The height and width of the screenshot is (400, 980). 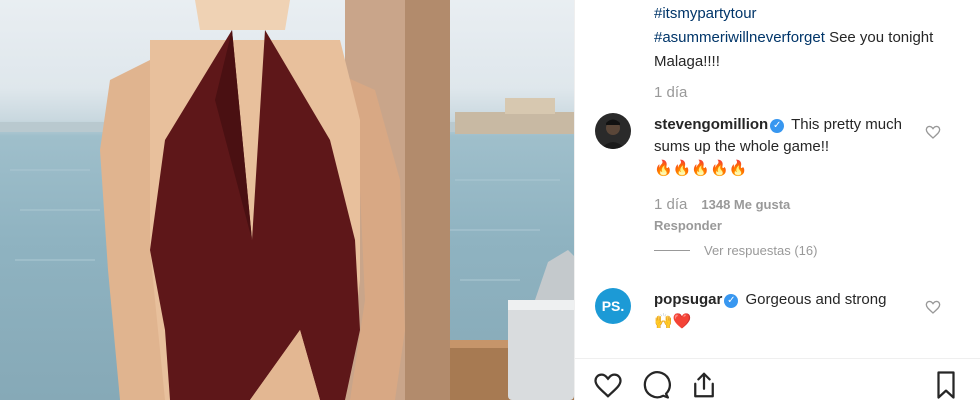 I want to click on wooden-pillar-shadow, so click(x=427, y=200).